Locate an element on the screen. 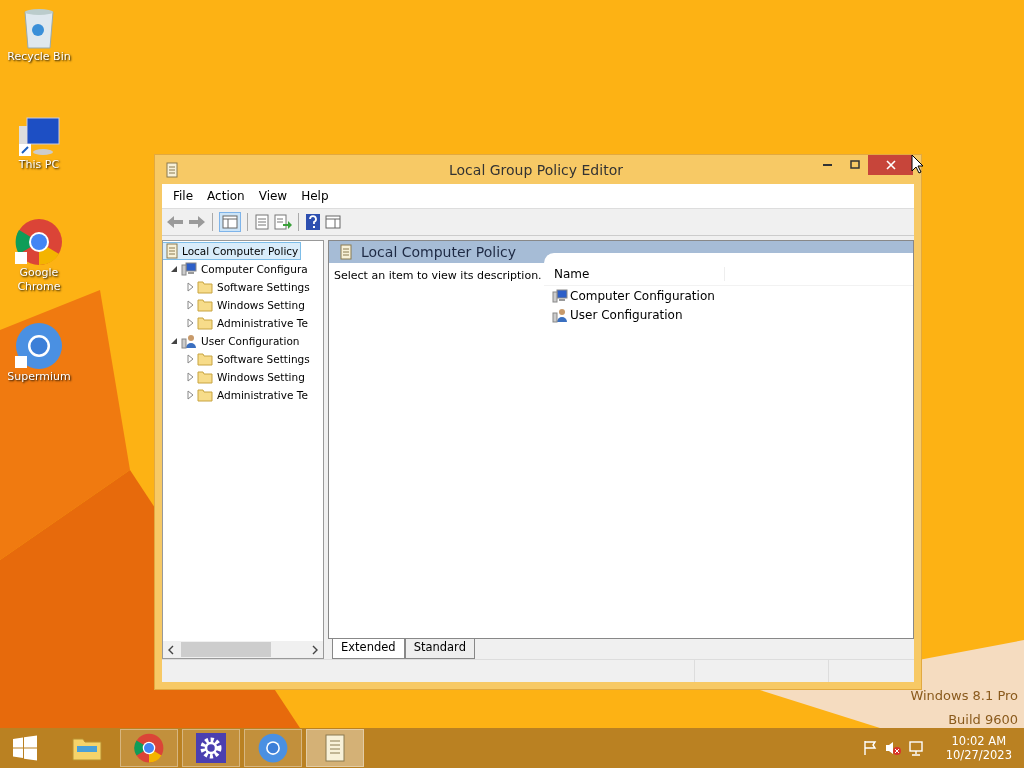 This screenshot has height=768, width=1024. horizontal-scrollbar is located at coordinates (243, 649).